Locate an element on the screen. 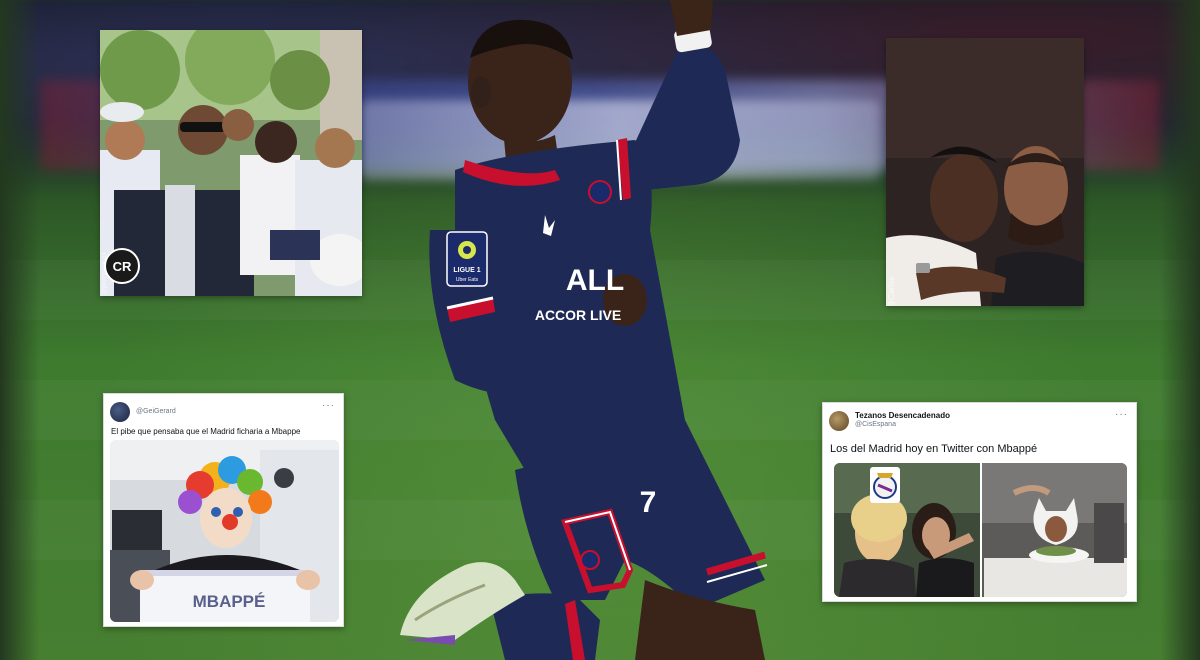  tweet-header: Tezanos Desencadenado @CisEspana ··· is located at coordinates (979, 422).